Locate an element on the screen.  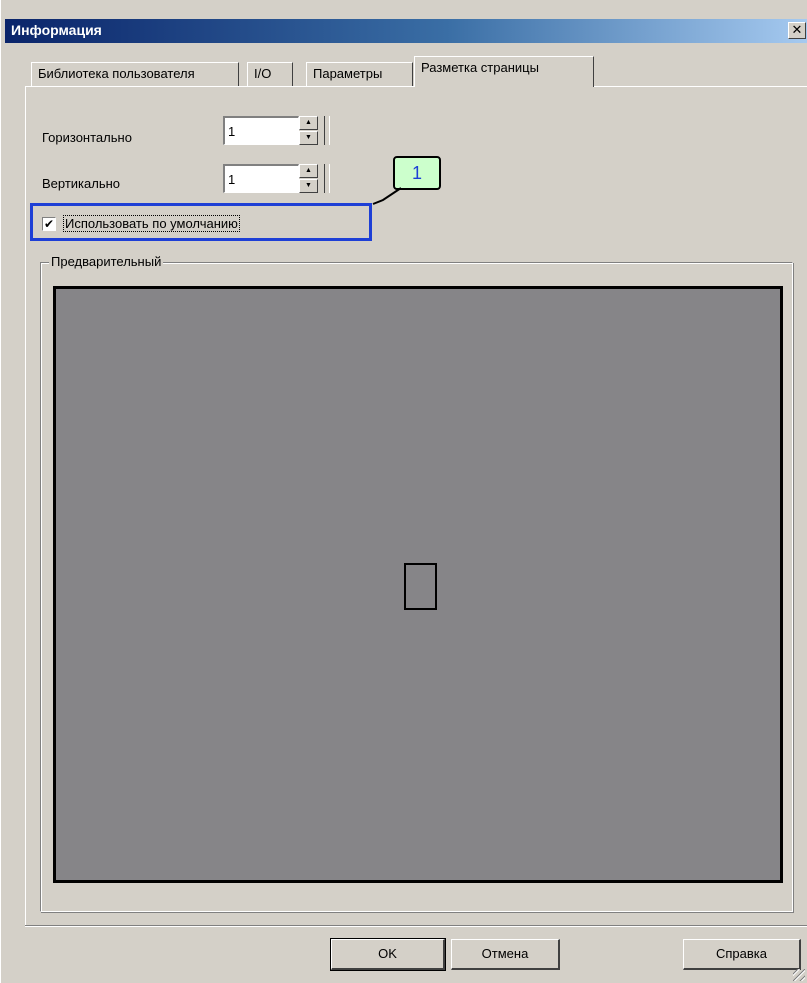
help-button-label: Справка is located at coordinates (741, 953).